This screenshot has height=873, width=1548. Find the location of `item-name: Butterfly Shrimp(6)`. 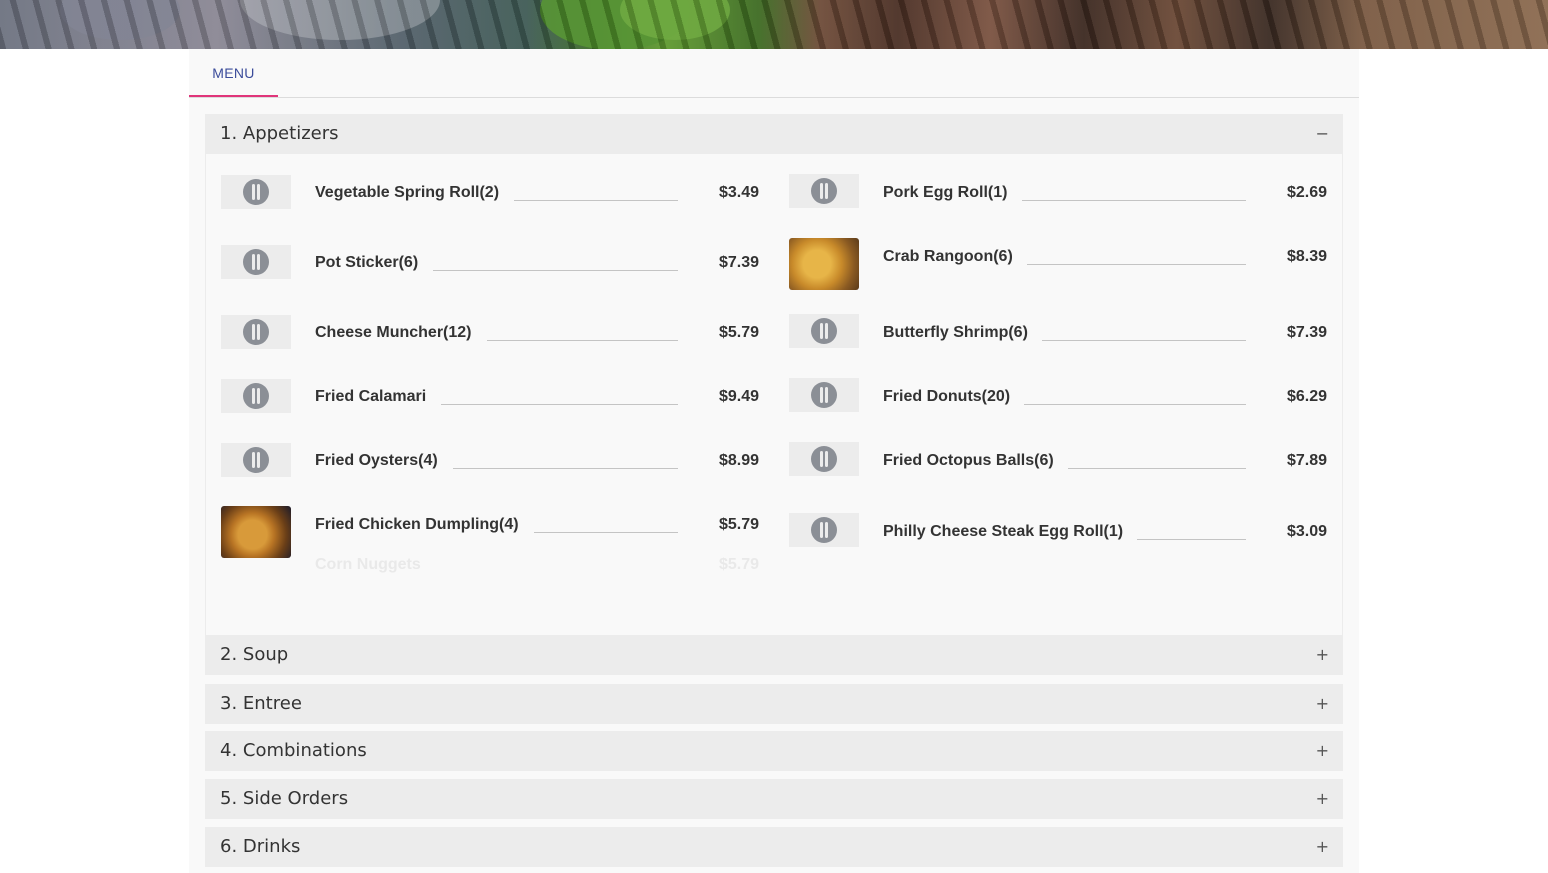

item-name: Butterfly Shrimp(6) is located at coordinates (955, 332).